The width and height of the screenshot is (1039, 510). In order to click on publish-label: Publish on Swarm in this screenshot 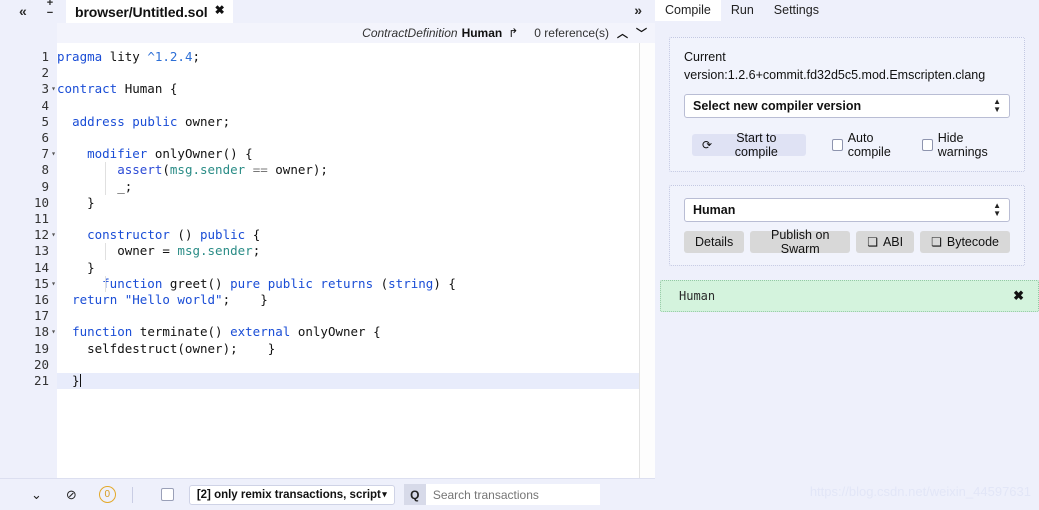, I will do `click(800, 242)`.